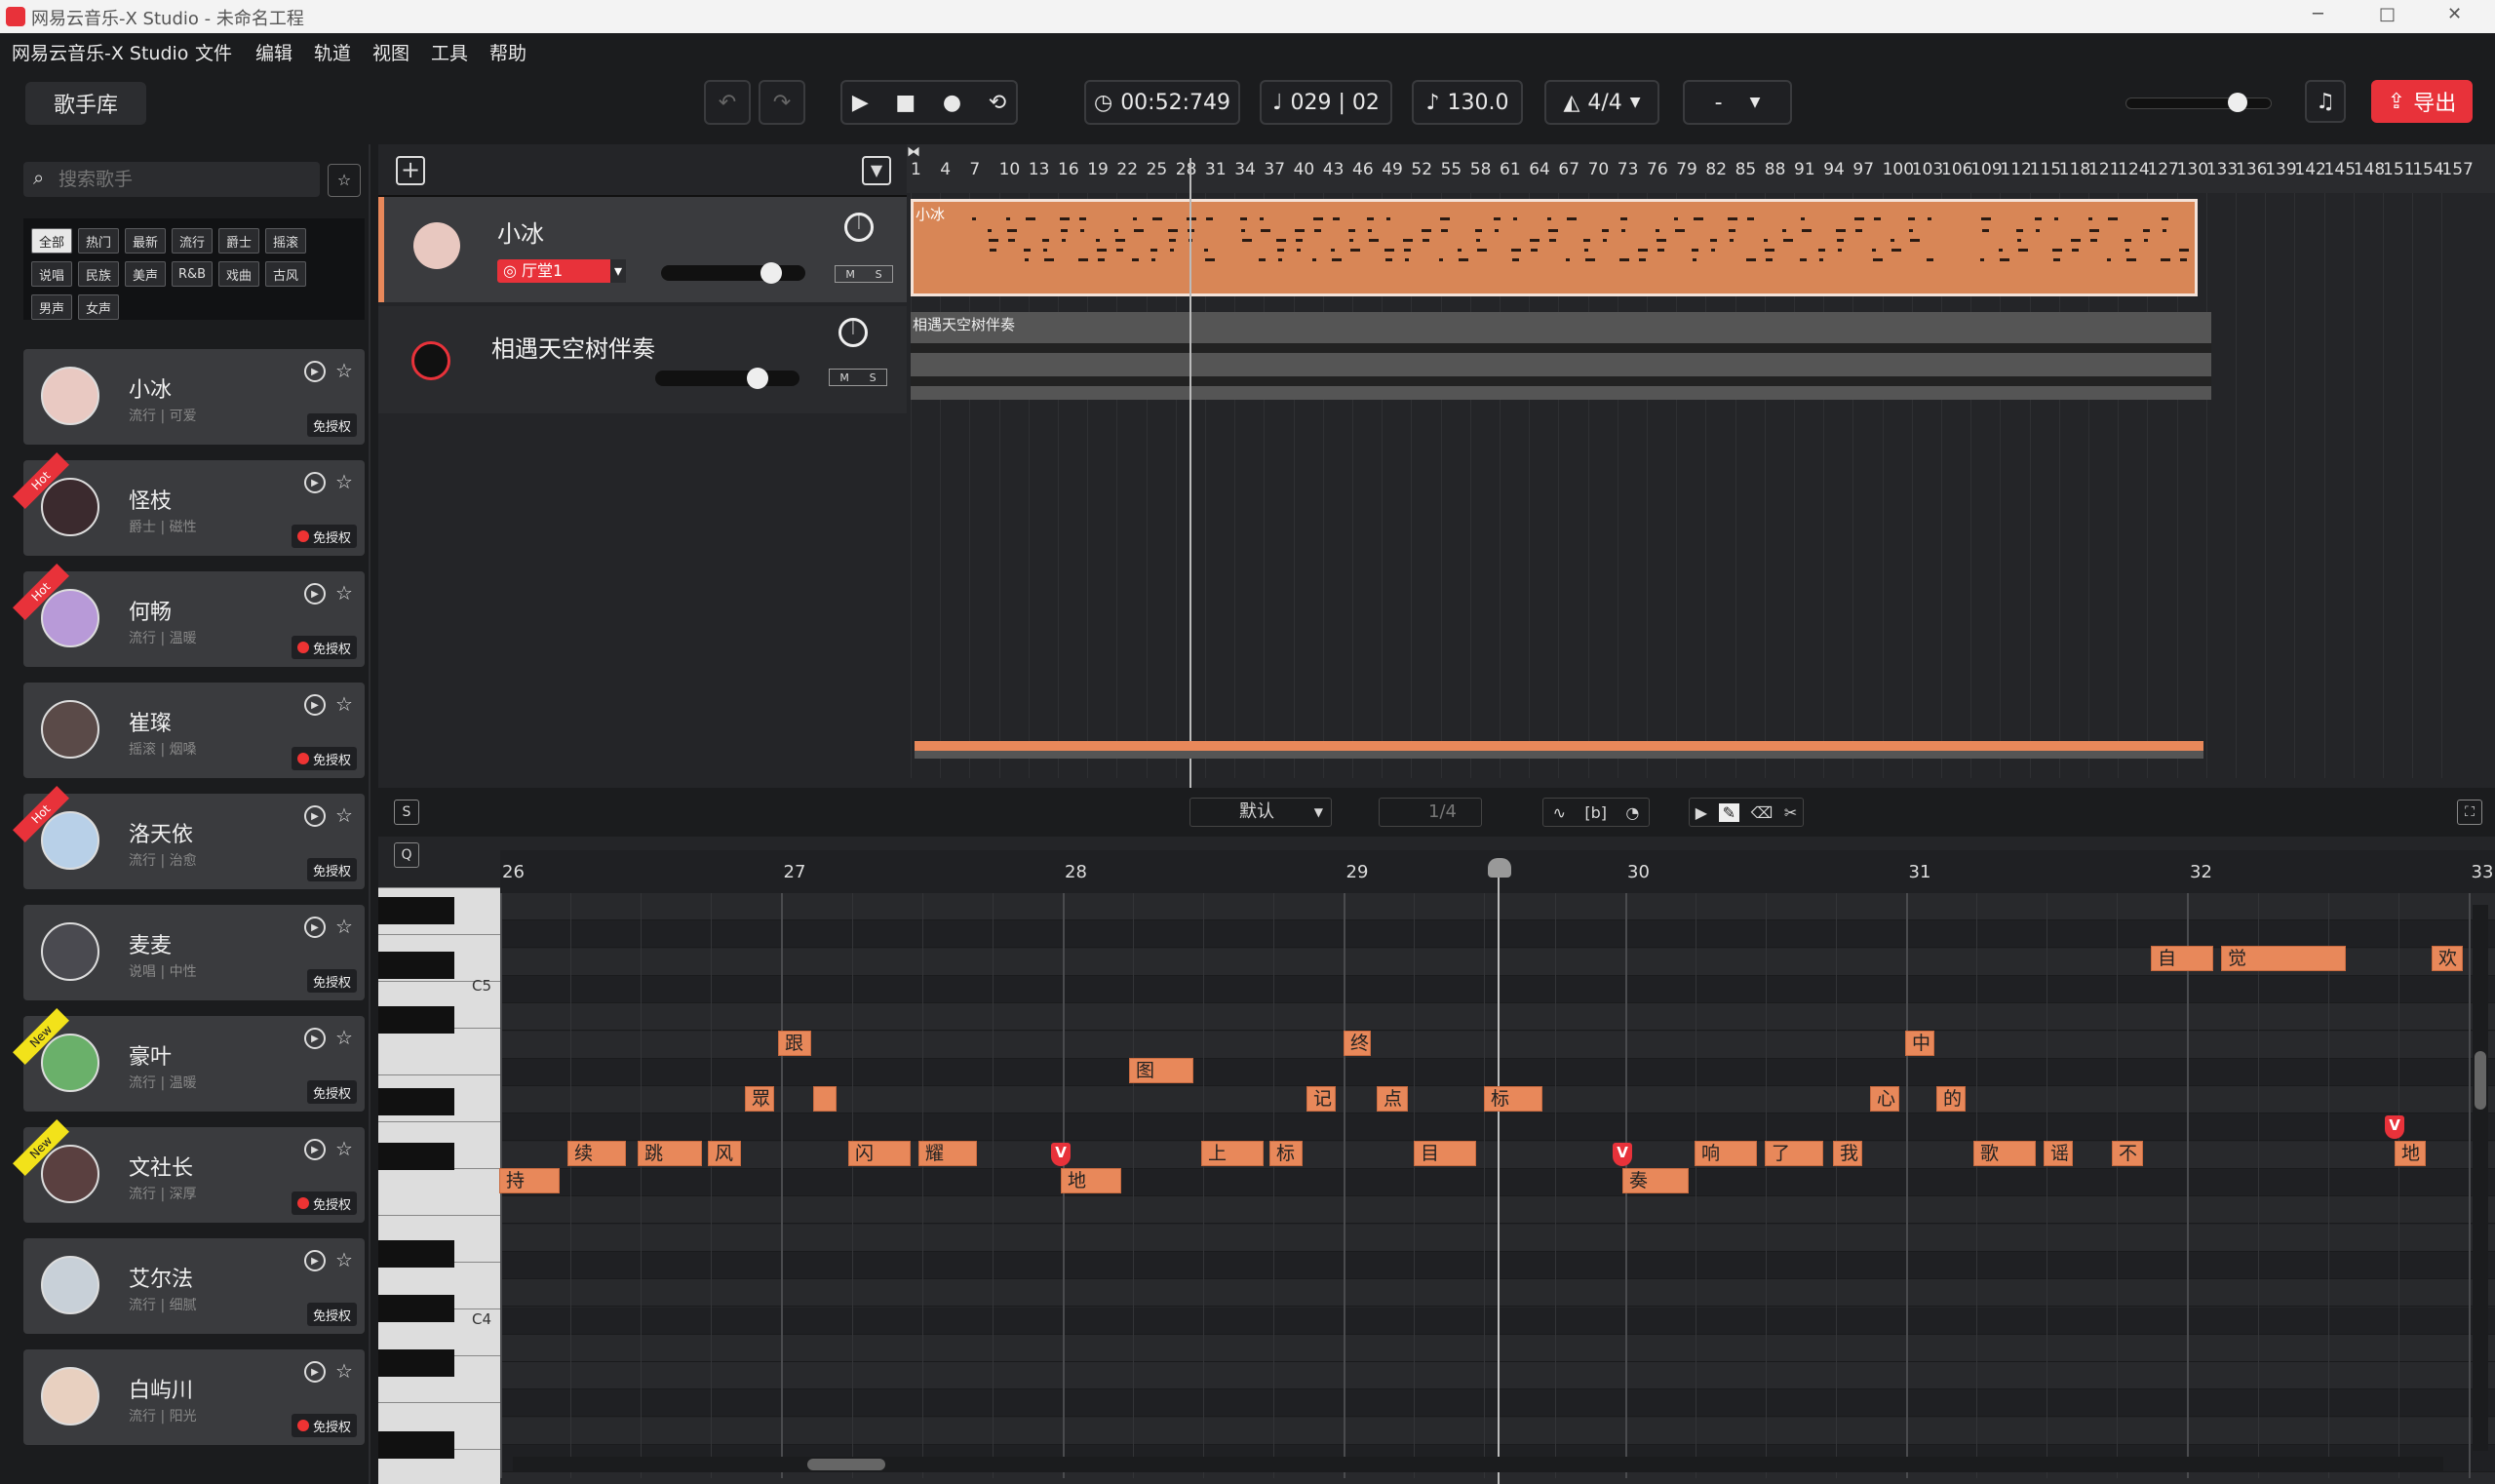 Image resolution: width=2495 pixels, height=1484 pixels. Describe the element at coordinates (2182, 958) in the screenshot. I see `note-block: 自` at that location.